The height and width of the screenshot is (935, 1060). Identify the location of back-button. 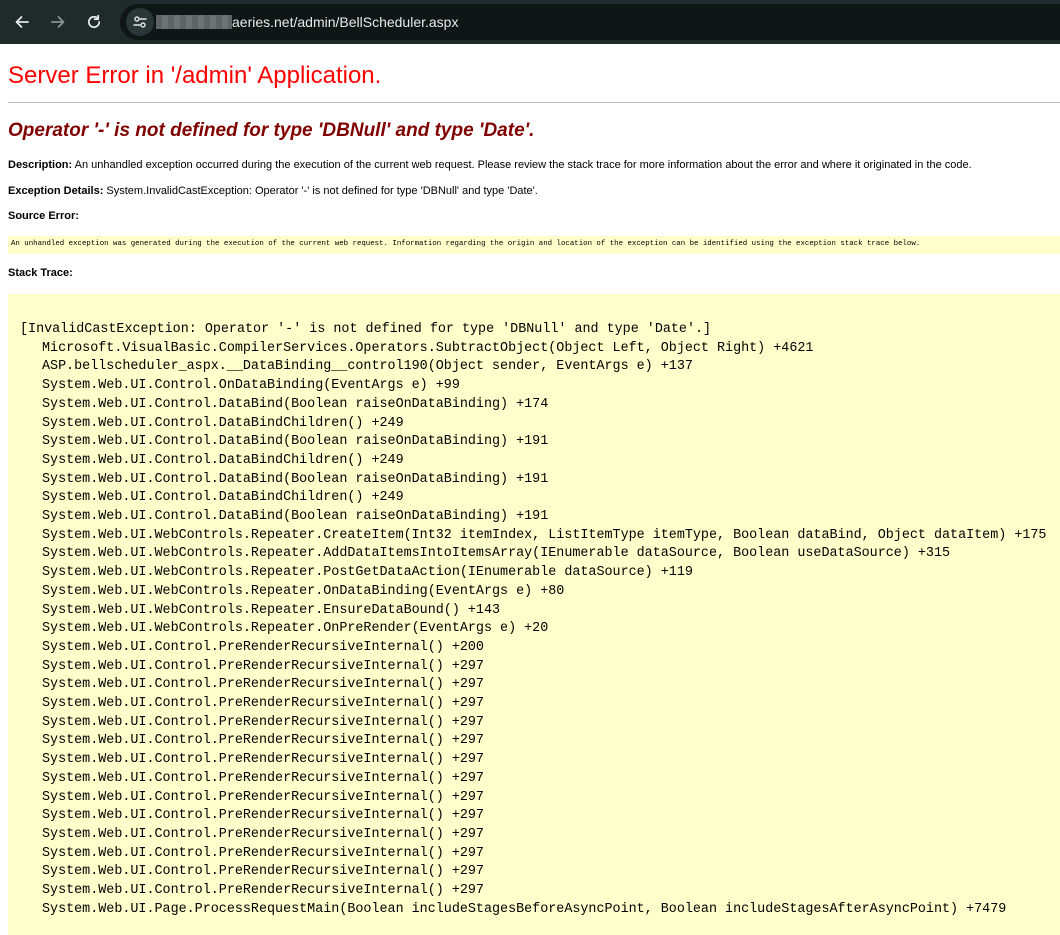
(22, 22).